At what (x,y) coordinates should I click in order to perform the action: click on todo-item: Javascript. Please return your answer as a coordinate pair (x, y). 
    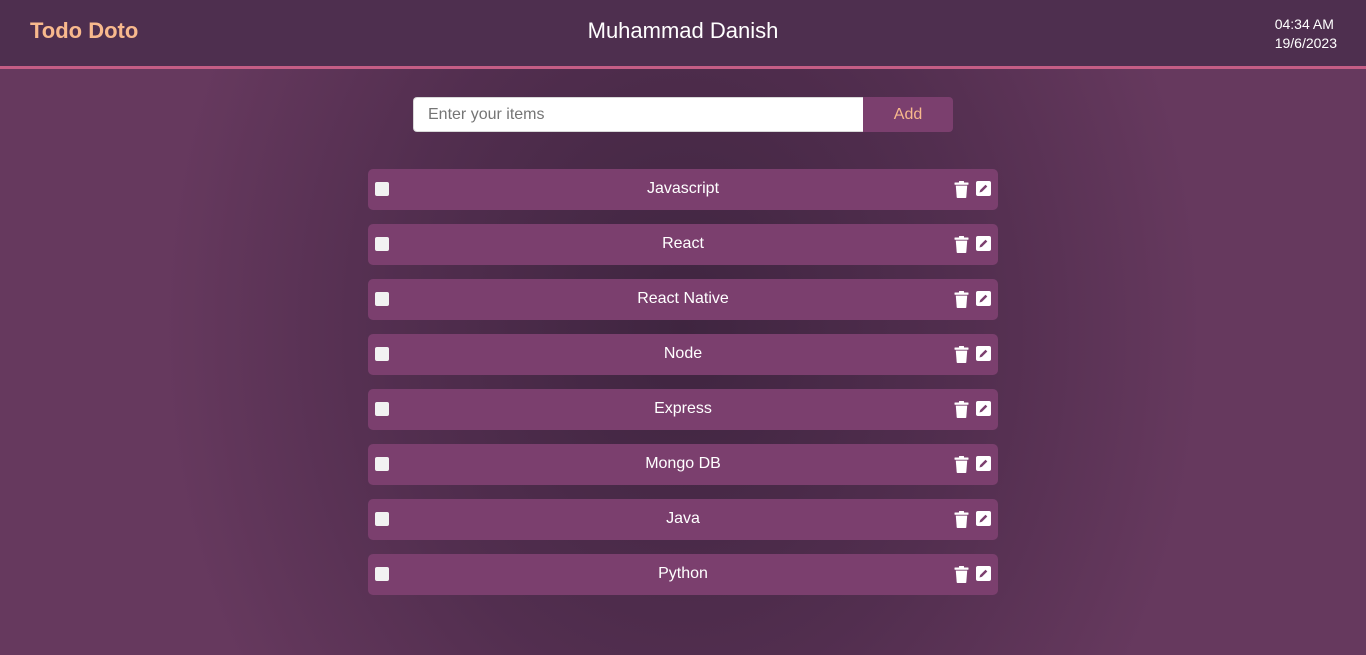
    Looking at the image, I should click on (683, 189).